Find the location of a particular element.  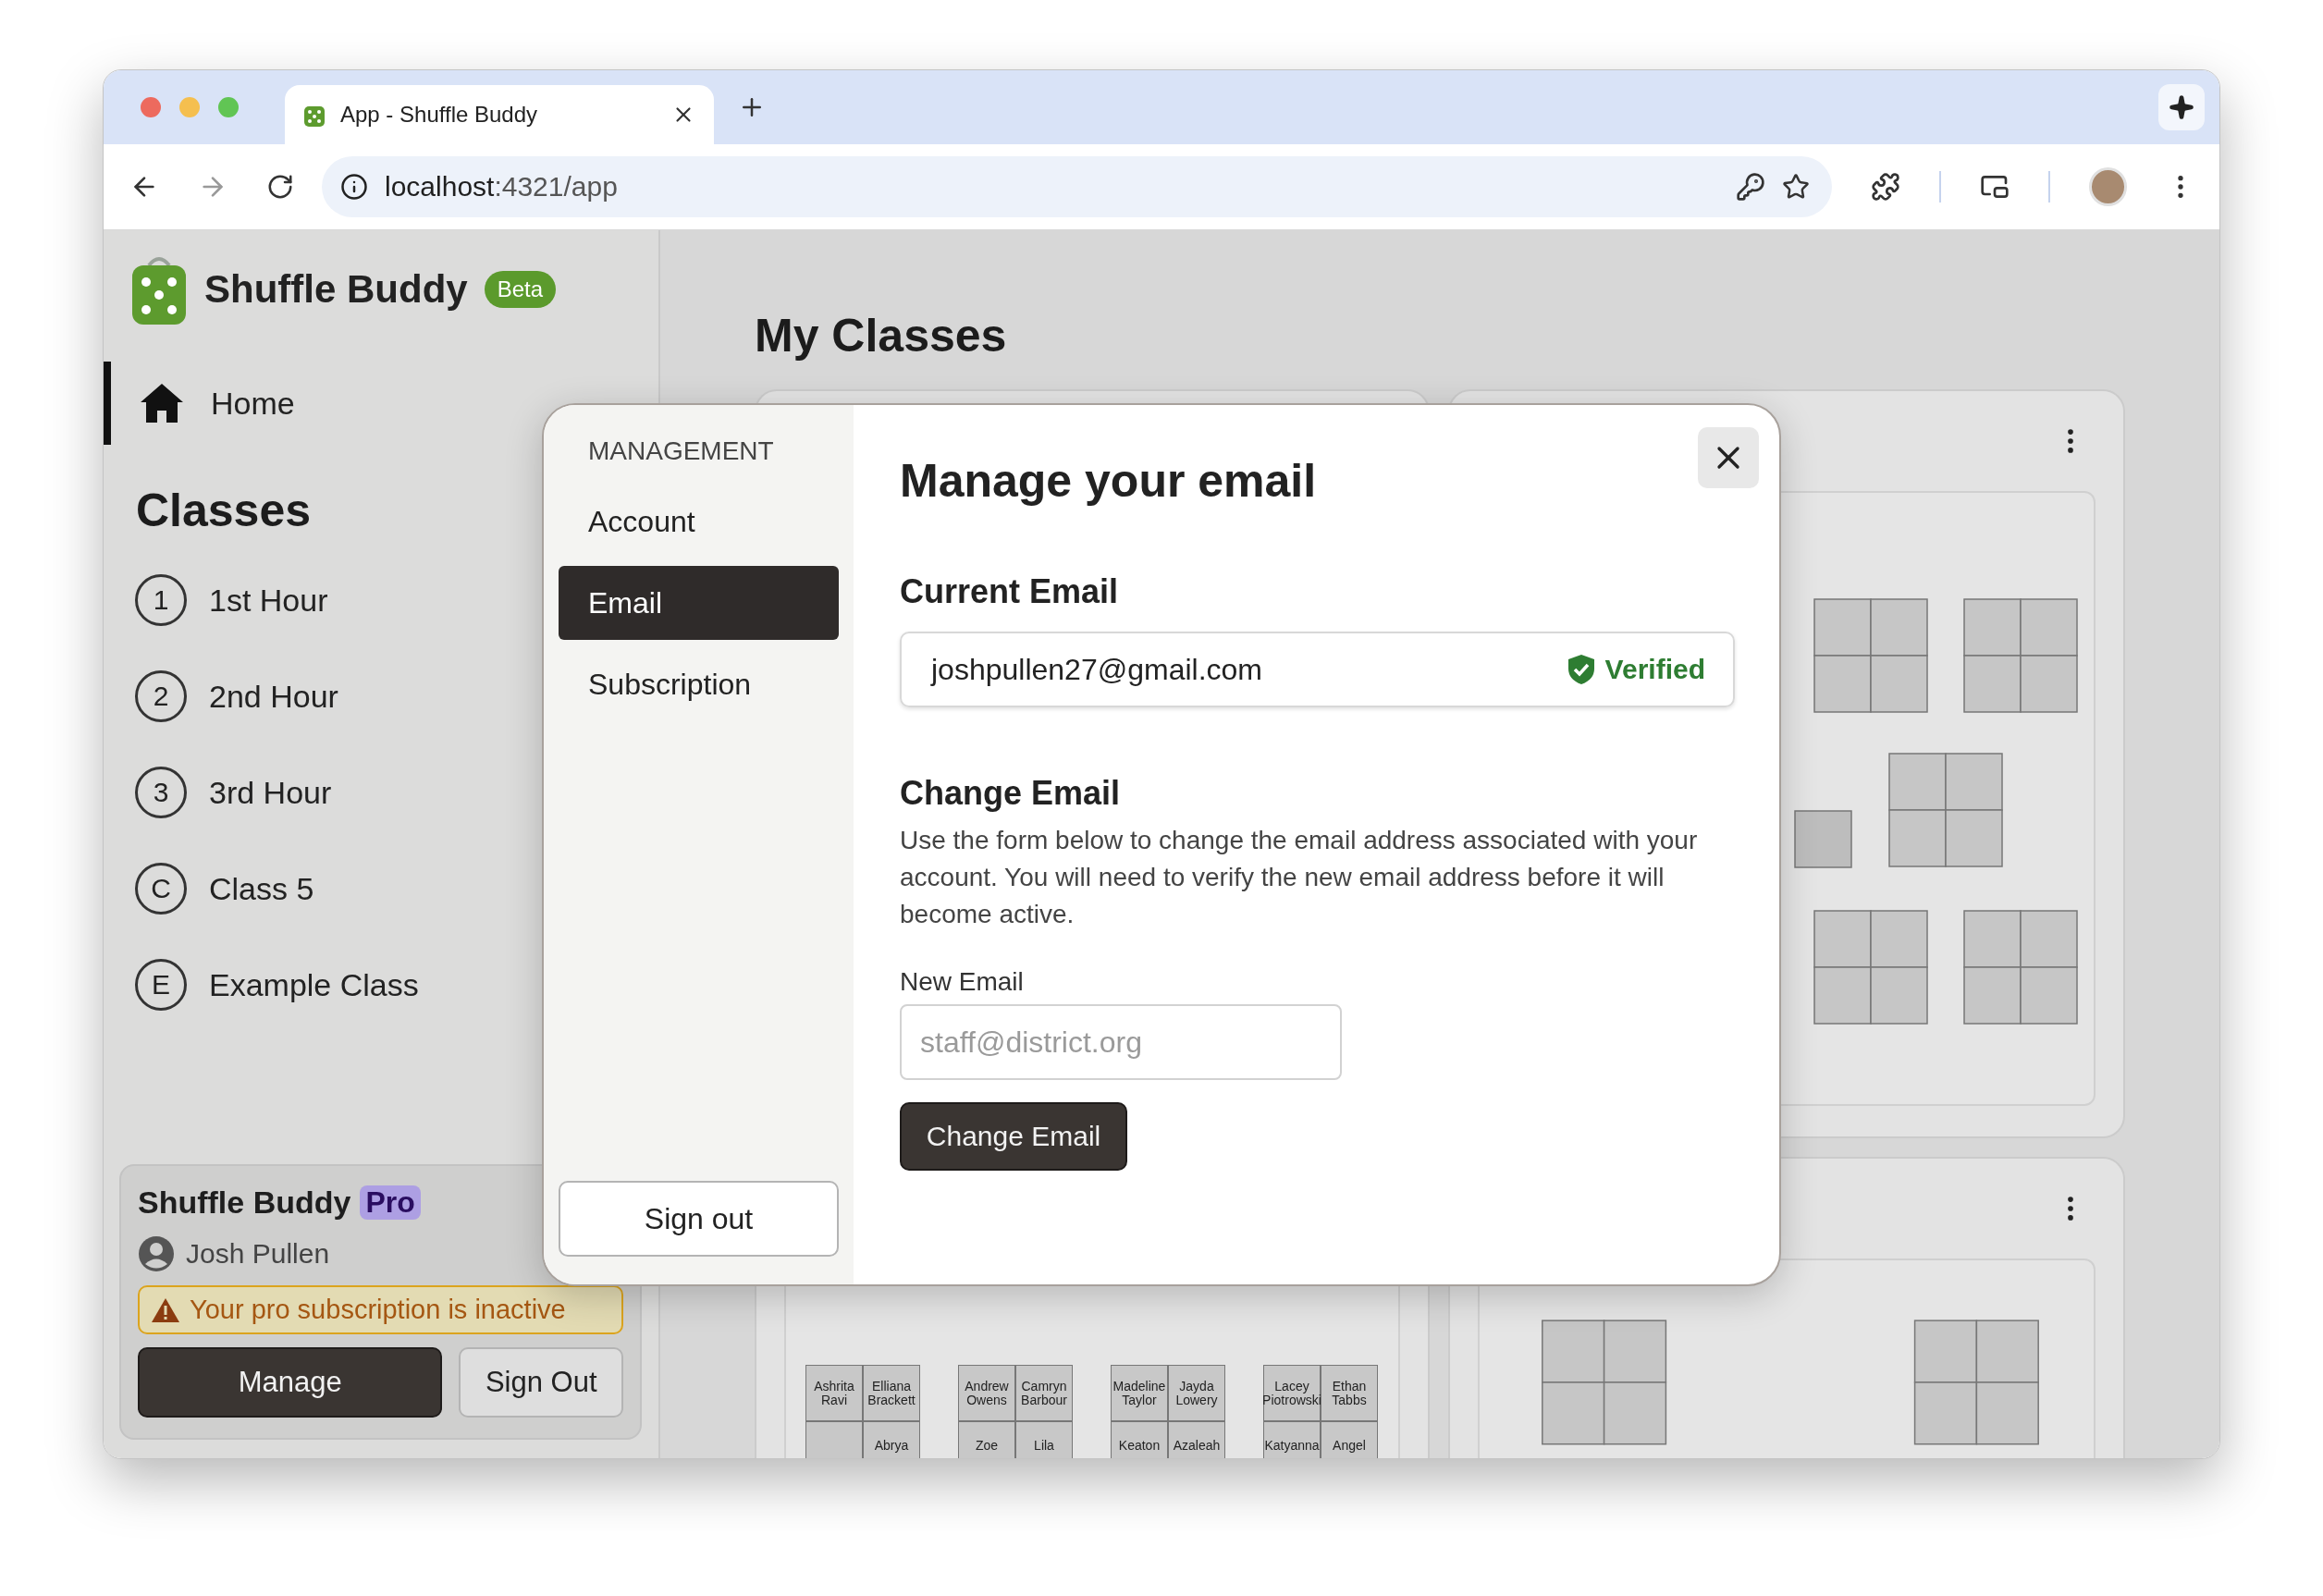

url-text: localhost:4321/app is located at coordinates (502, 187).